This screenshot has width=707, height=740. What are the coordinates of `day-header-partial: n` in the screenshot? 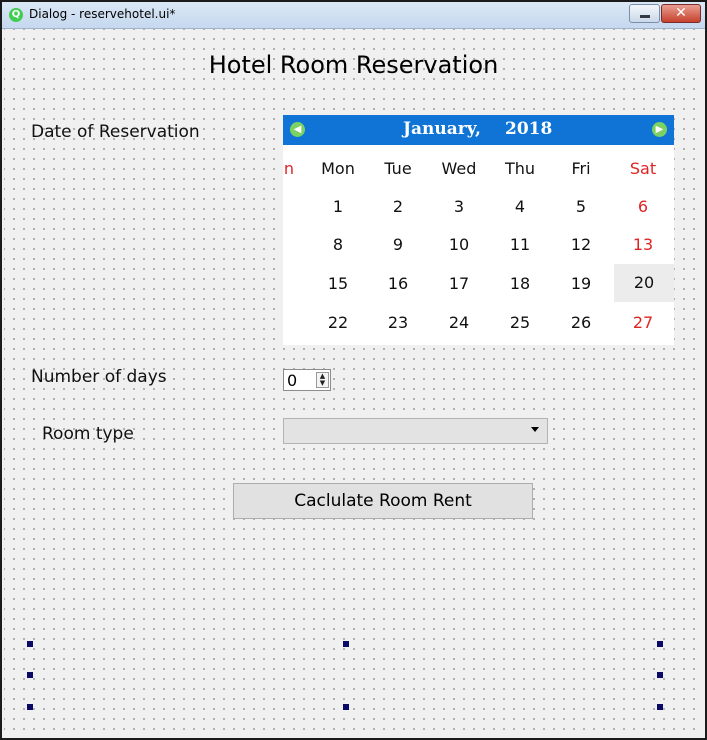 It's located at (289, 168).